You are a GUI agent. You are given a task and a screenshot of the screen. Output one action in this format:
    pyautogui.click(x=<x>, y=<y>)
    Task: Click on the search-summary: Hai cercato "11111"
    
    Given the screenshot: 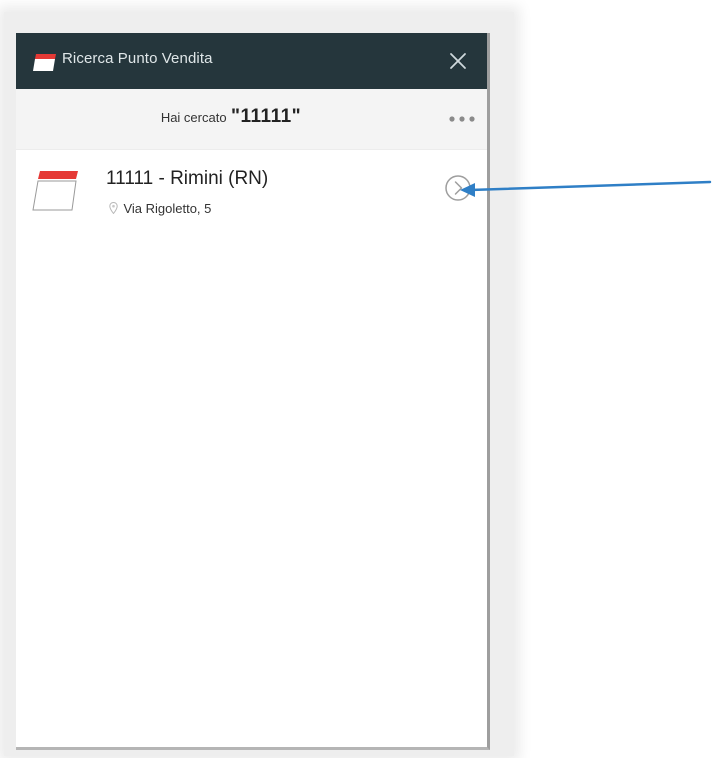 What is the action you would take?
    pyautogui.click(x=231, y=117)
    